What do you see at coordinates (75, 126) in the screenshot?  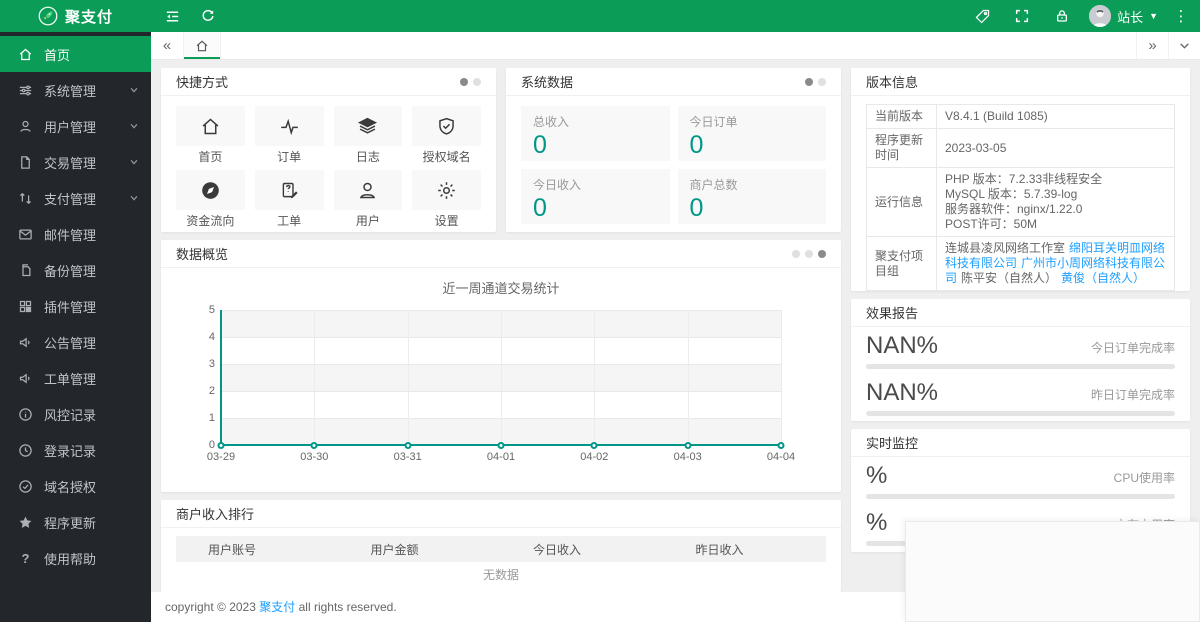 I see `sidebar-item-users: 用户管理` at bounding box center [75, 126].